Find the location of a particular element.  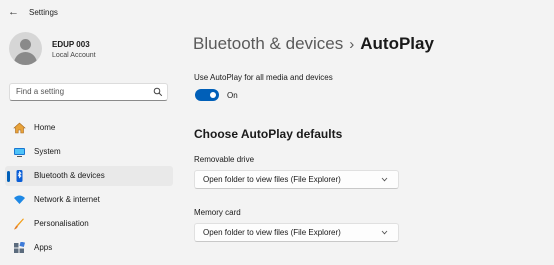

sidebar-item-label: Home is located at coordinates (45, 127).